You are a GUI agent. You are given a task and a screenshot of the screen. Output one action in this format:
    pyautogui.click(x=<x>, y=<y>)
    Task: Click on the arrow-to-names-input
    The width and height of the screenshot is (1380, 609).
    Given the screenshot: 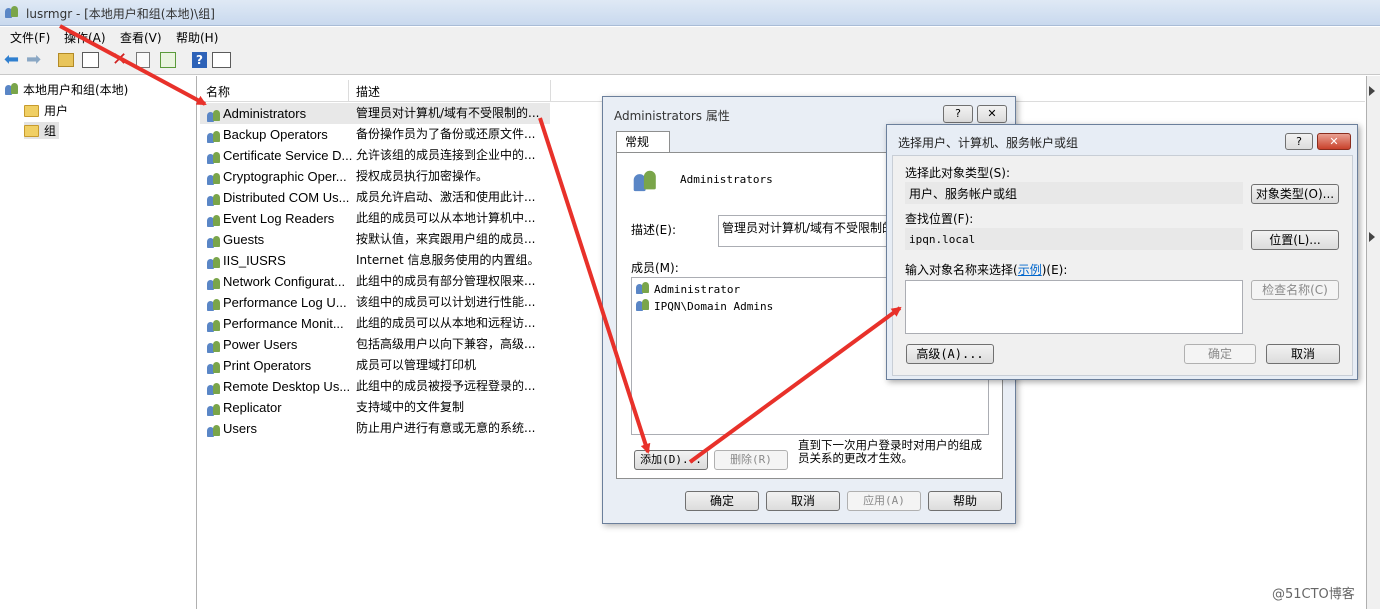 What is the action you would take?
    pyautogui.click(x=795, y=385)
    